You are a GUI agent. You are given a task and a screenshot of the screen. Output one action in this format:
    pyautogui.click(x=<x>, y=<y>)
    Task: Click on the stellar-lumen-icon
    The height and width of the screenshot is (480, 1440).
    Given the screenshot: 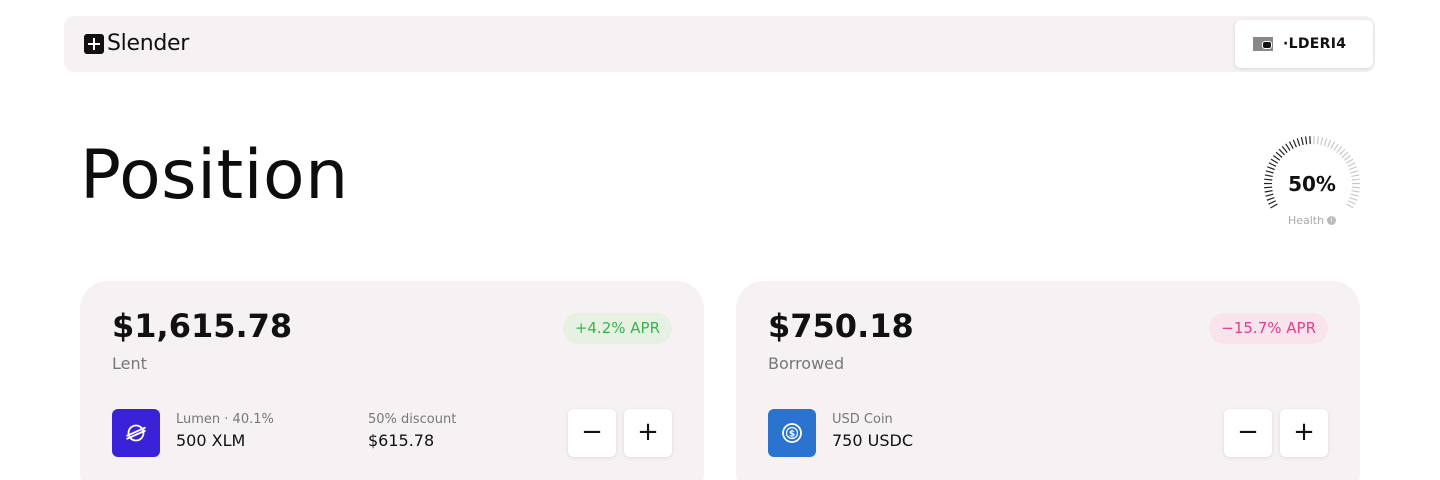 What is the action you would take?
    pyautogui.click(x=136, y=433)
    